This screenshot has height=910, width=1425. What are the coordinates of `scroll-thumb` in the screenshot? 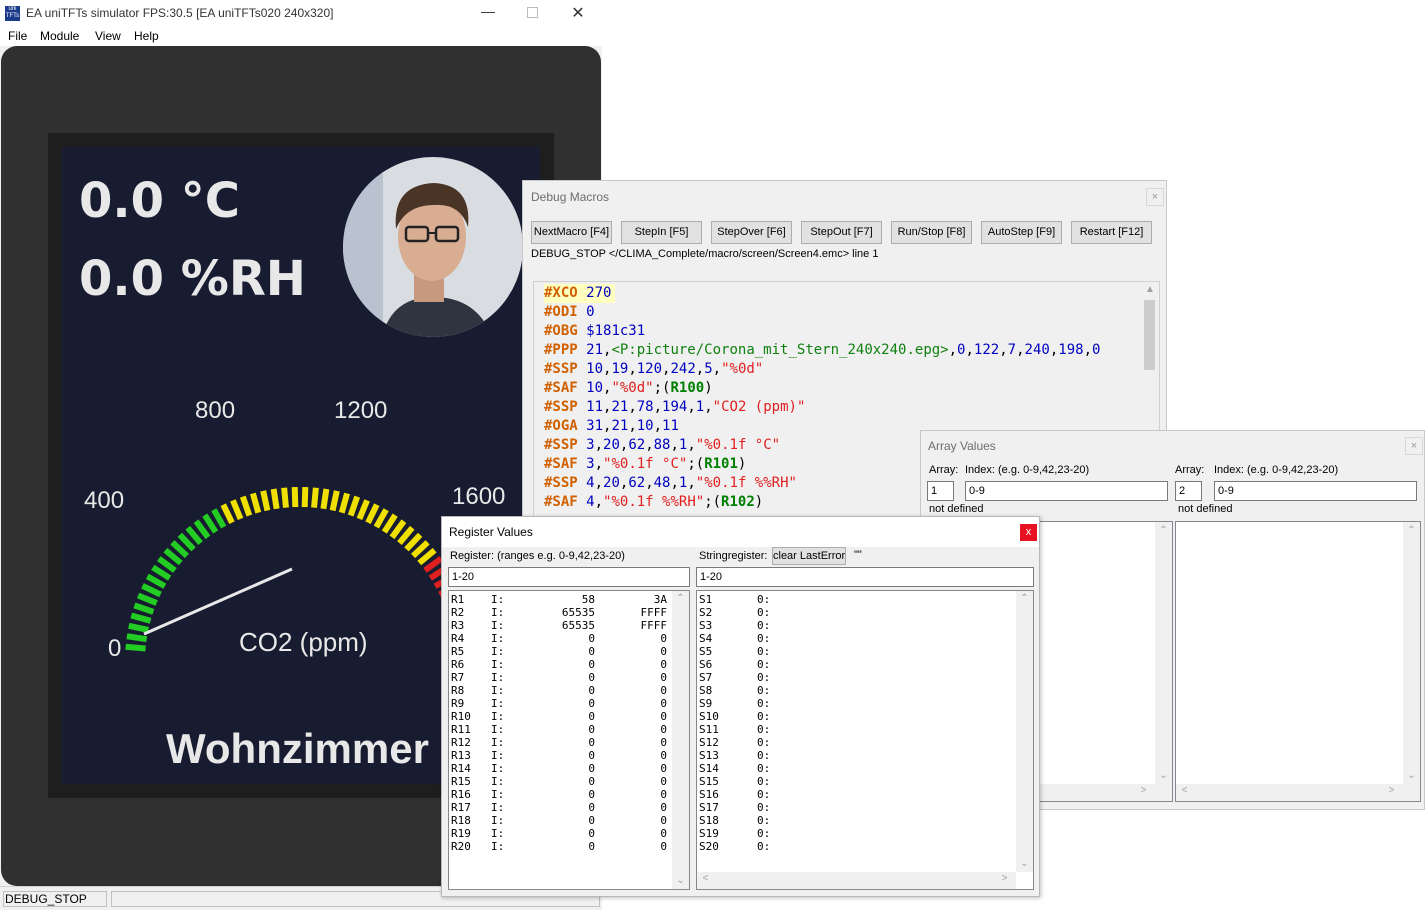 It's located at (1149, 335).